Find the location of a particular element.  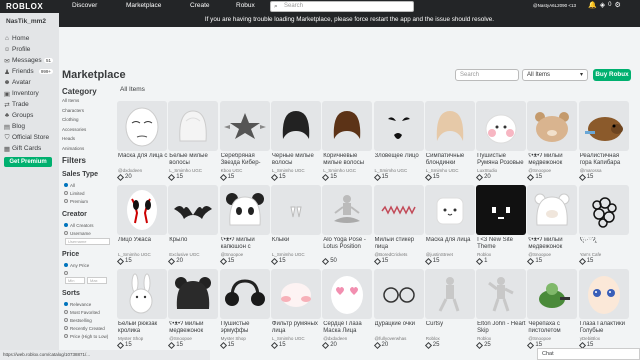

sidebar-item-friends: ♟ Friends 999+ is located at coordinates (29, 71).